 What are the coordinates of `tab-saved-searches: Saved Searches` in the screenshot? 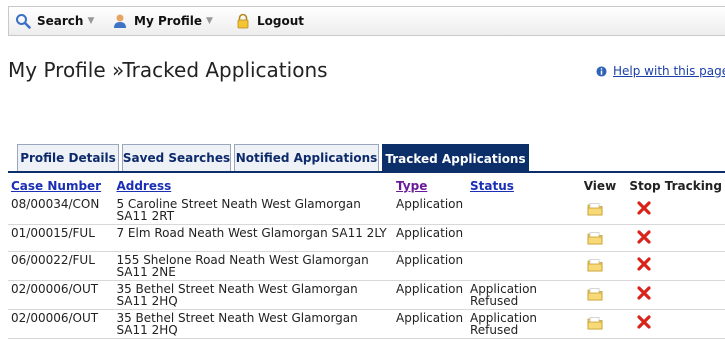 It's located at (176, 157).